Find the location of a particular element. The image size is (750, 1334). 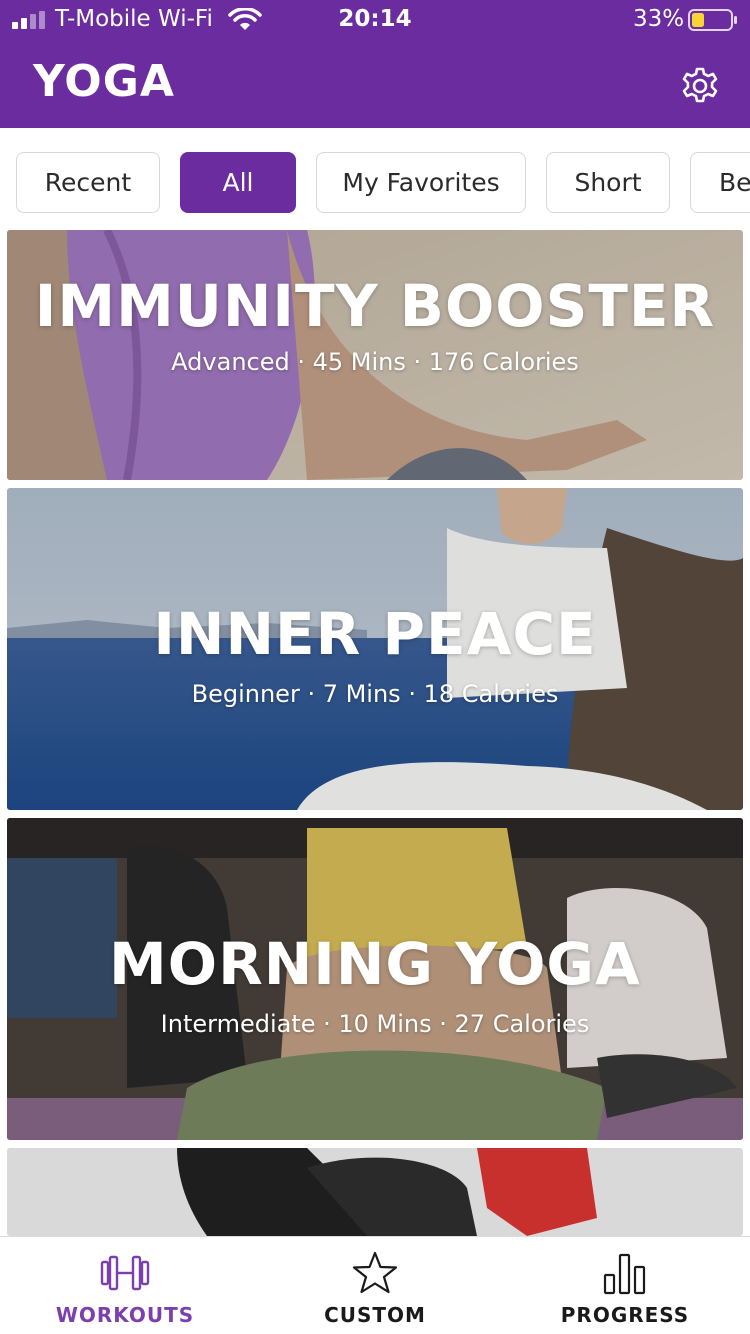

dumbbell-icon is located at coordinates (125, 1273).